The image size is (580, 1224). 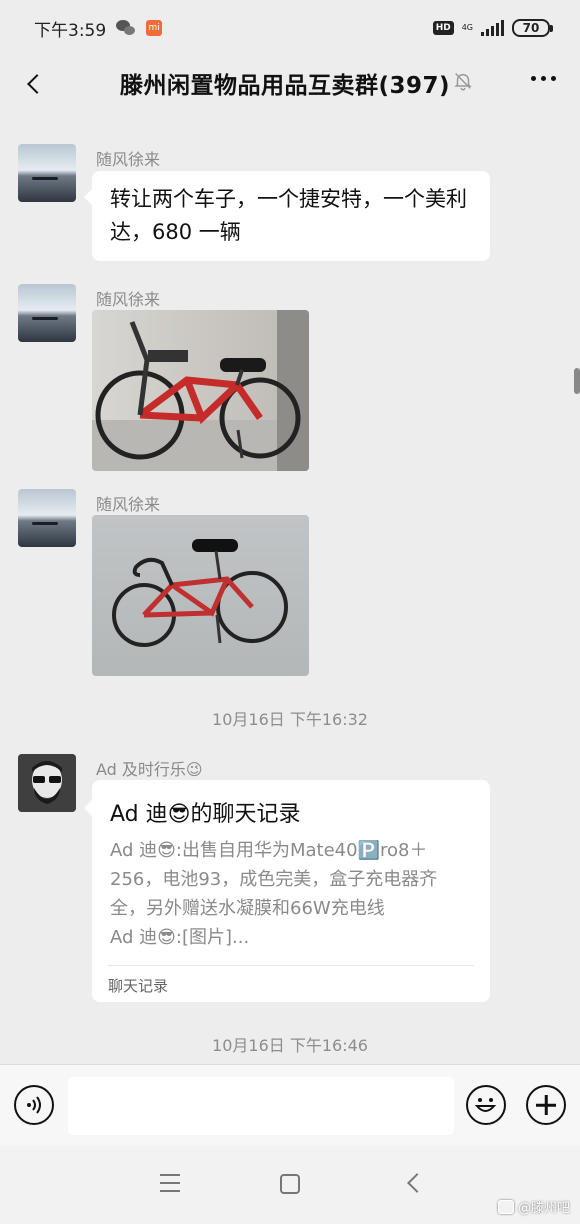 What do you see at coordinates (200, 593) in the screenshot?
I see `red-road-bike-image` at bounding box center [200, 593].